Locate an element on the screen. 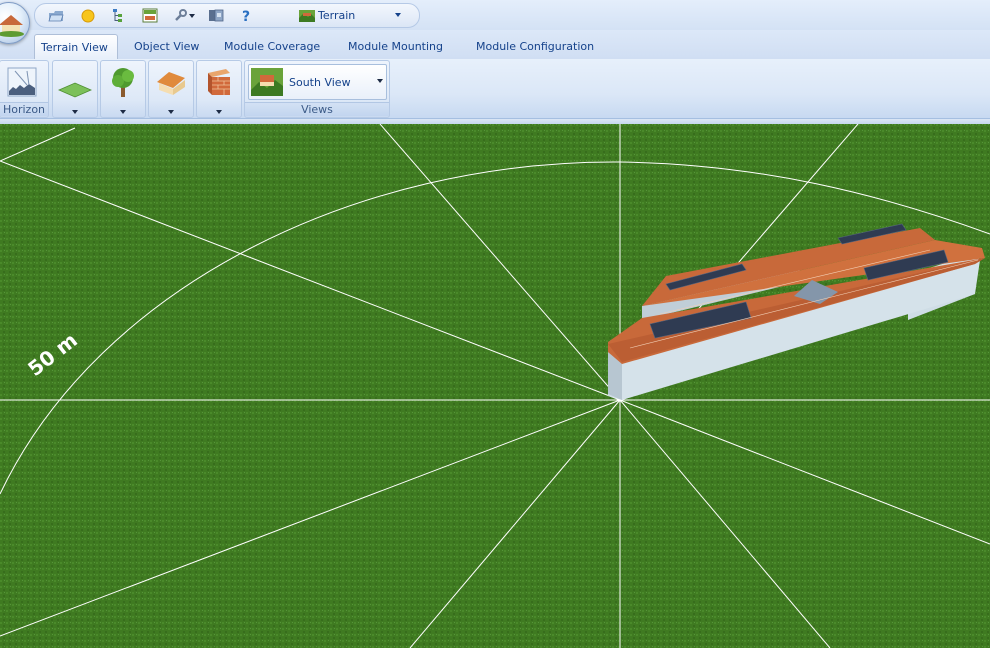 The height and width of the screenshot is (648, 990). terrain-area-dropdown-icon is located at coordinates (75, 112).